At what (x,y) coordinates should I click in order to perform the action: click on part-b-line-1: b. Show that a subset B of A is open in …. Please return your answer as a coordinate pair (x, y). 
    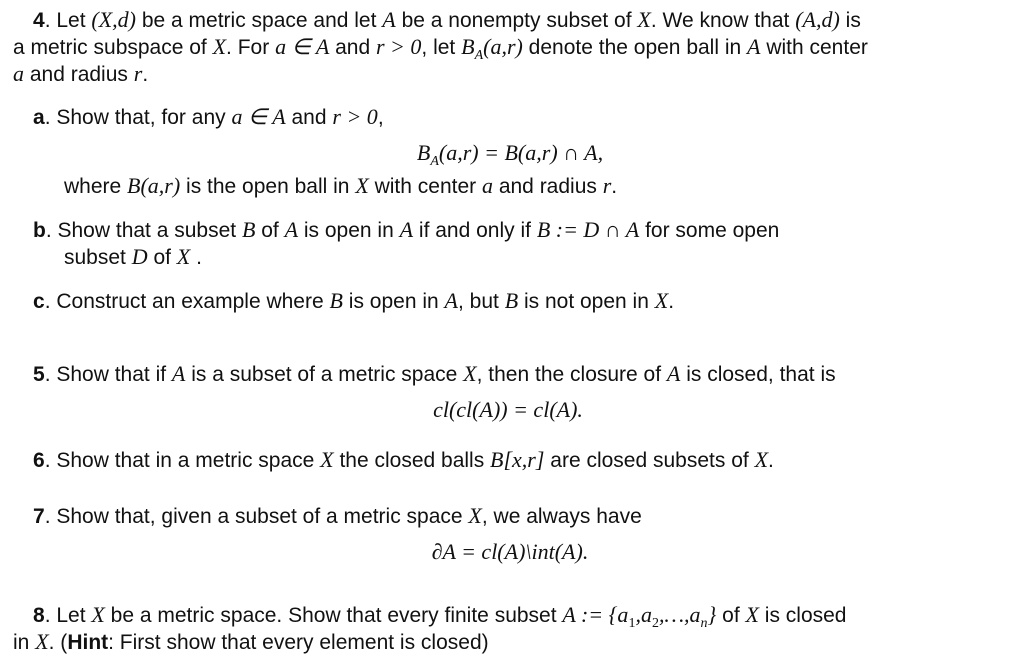
    Looking at the image, I should click on (406, 229).